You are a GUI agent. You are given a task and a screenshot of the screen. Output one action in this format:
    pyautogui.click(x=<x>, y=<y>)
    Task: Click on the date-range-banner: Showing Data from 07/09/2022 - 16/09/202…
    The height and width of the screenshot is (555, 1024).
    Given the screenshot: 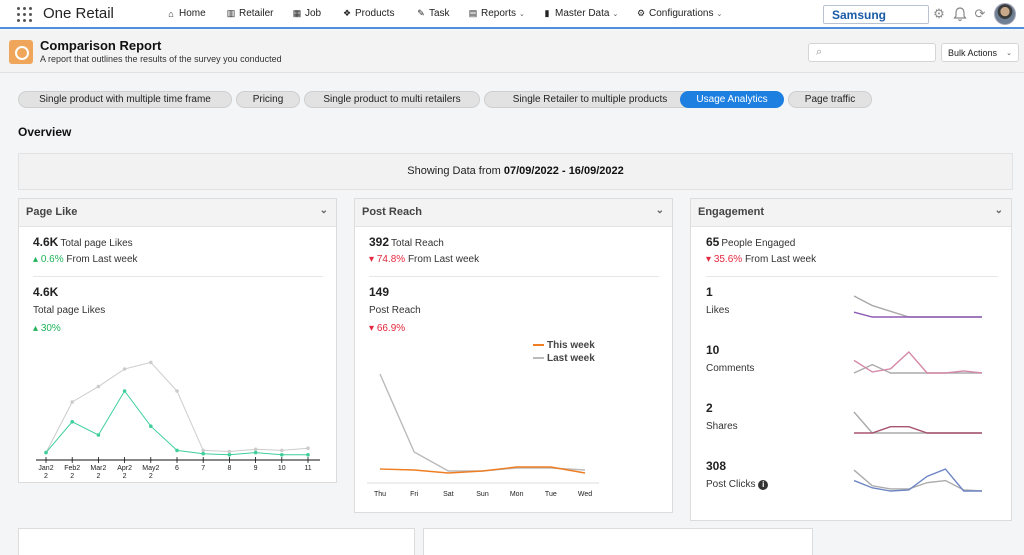 What is the action you would take?
    pyautogui.click(x=515, y=171)
    